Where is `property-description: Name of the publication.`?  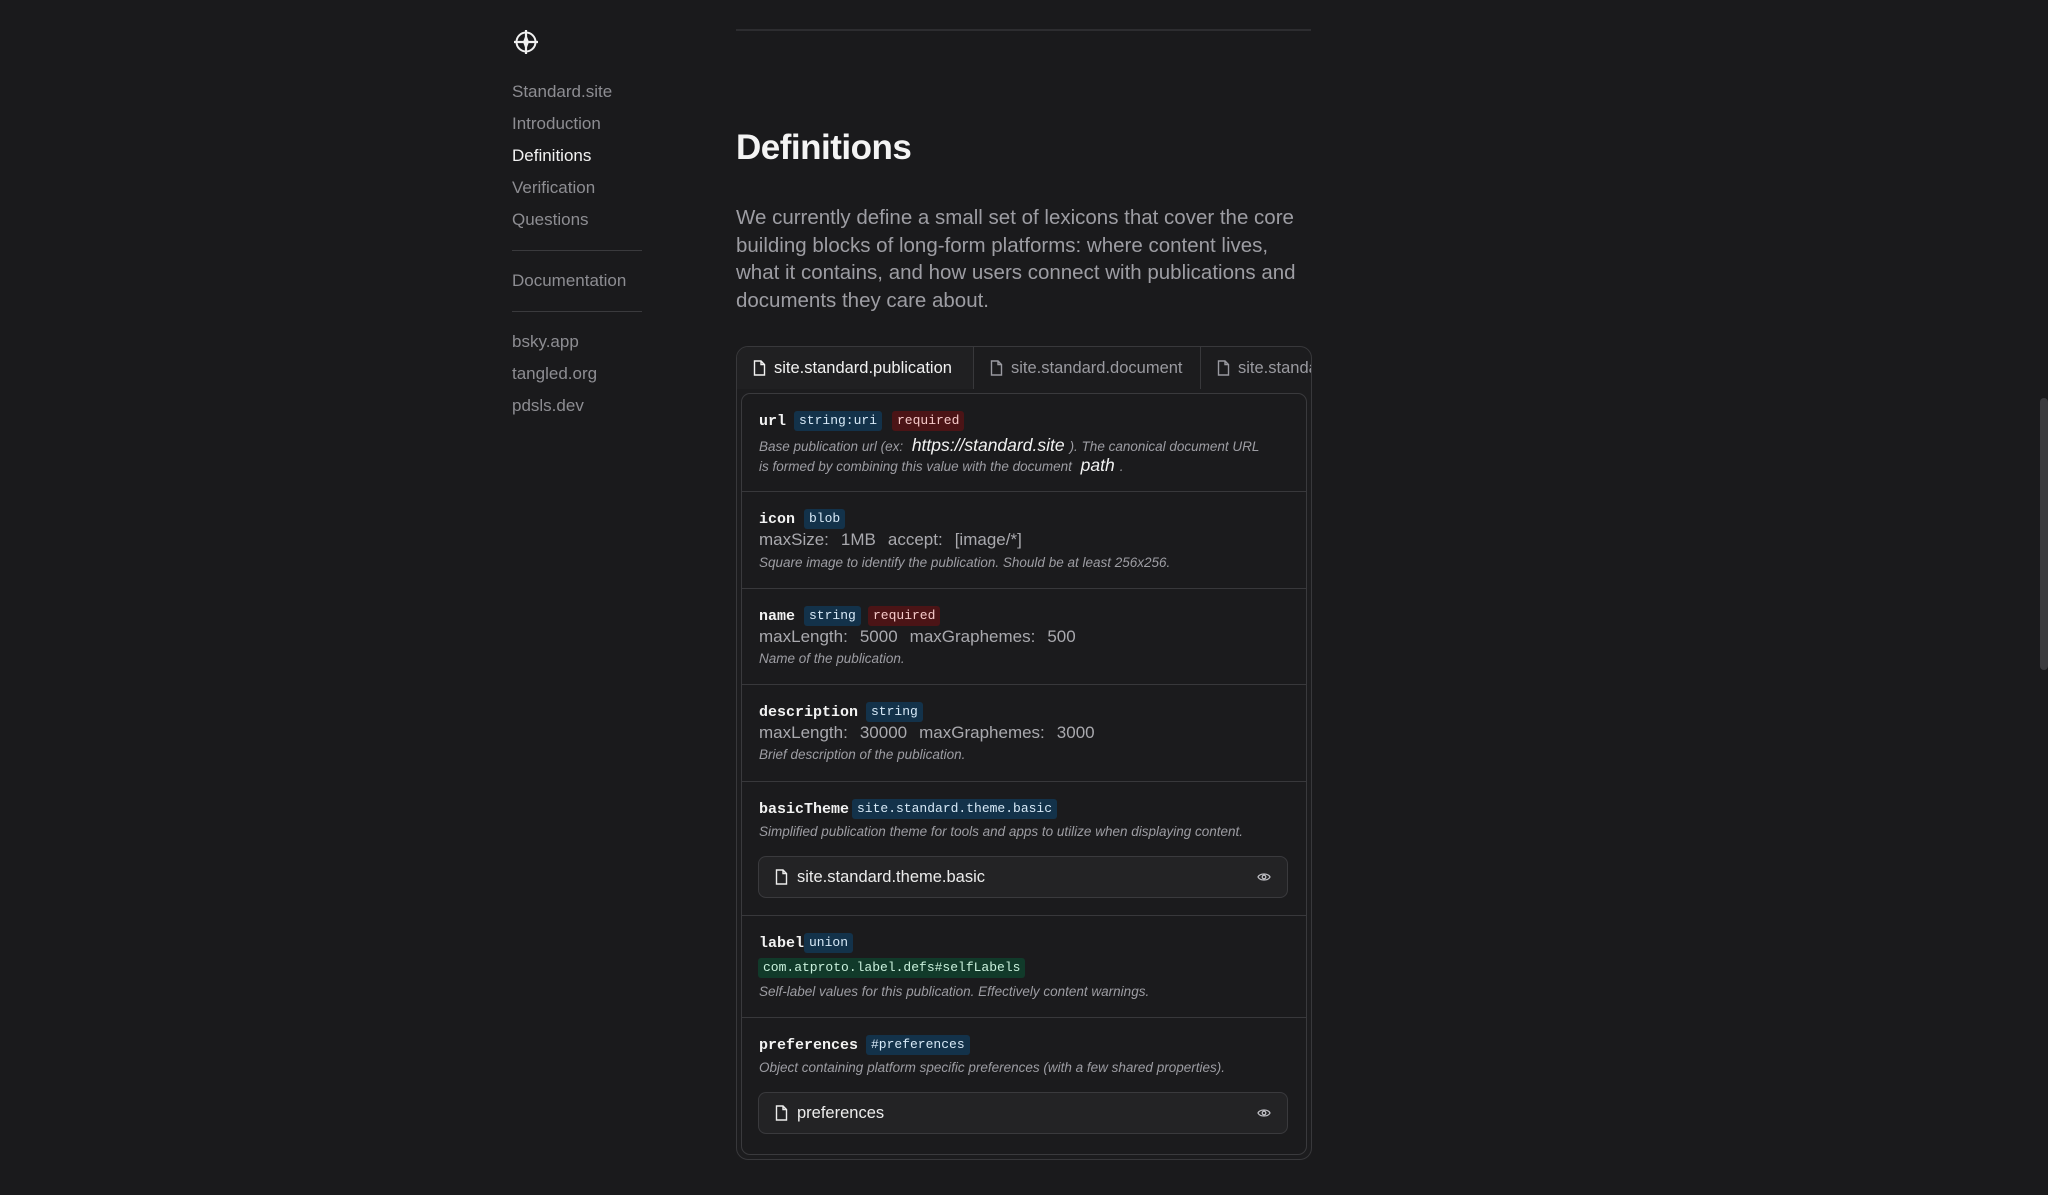 property-description: Name of the publication. is located at coordinates (832, 658).